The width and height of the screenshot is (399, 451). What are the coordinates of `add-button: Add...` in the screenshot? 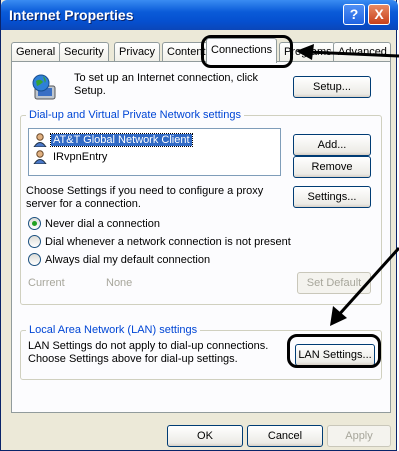 It's located at (332, 145).